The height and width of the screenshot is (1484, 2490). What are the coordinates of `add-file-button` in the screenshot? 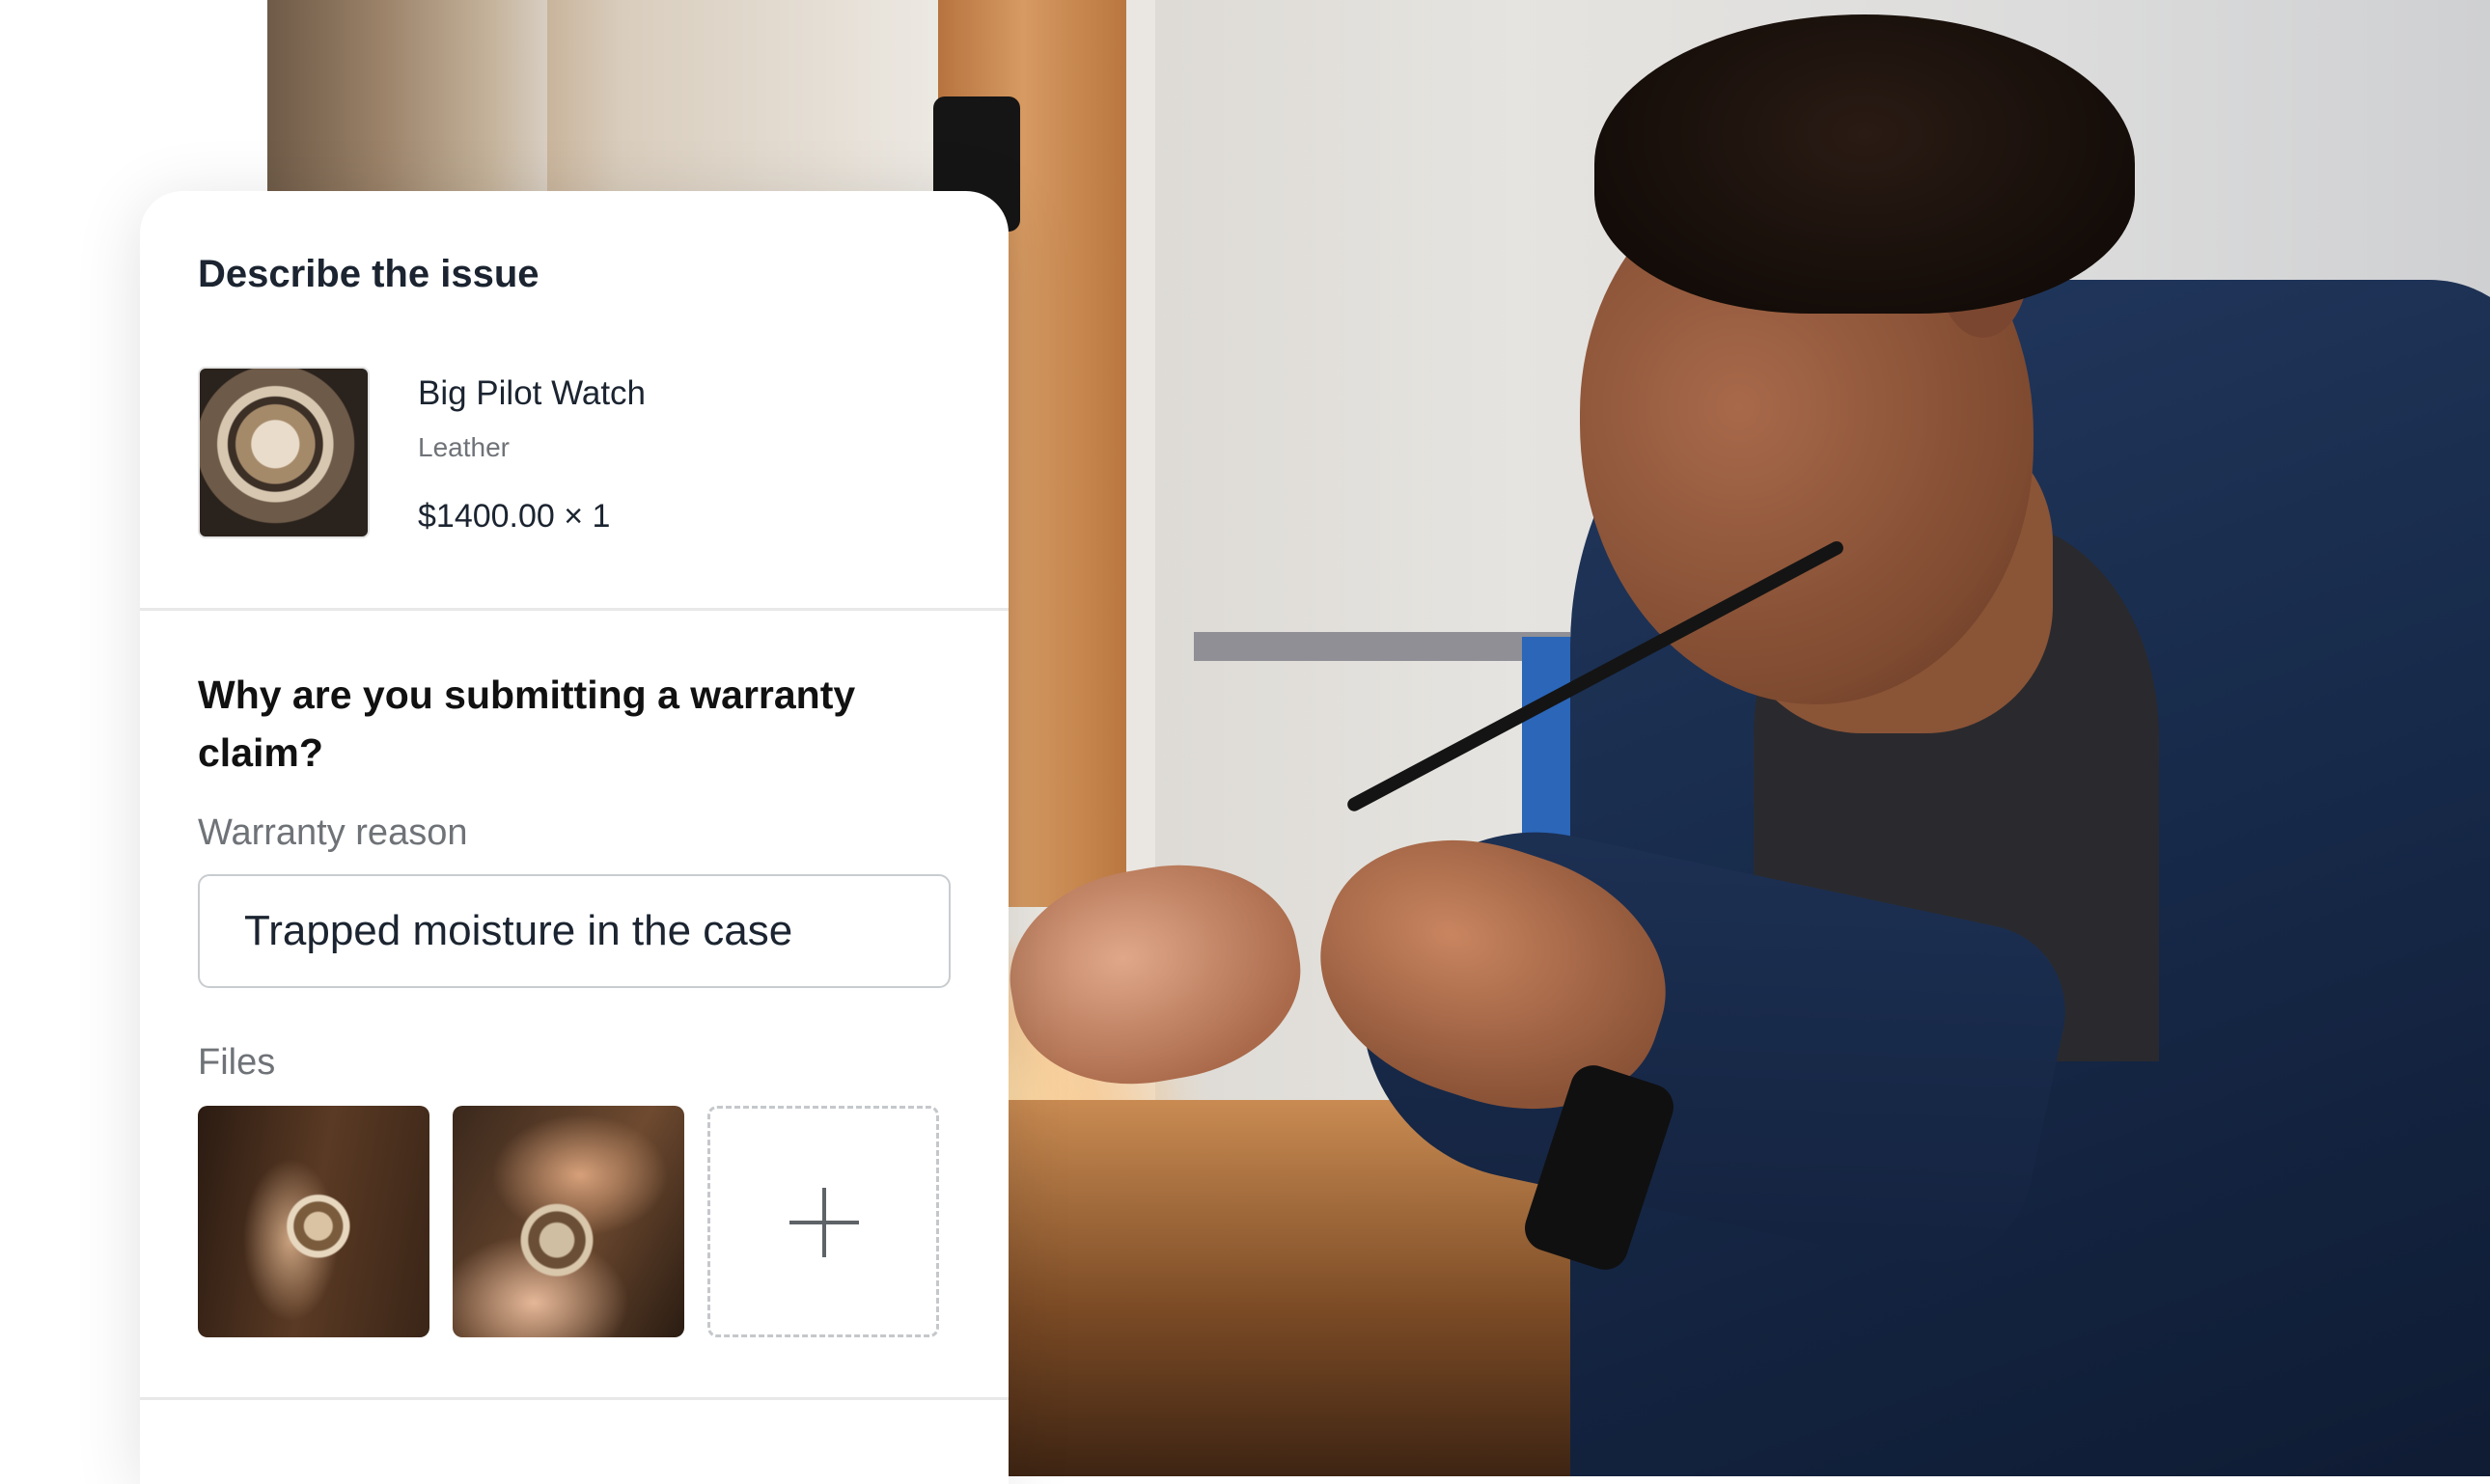 It's located at (823, 1221).